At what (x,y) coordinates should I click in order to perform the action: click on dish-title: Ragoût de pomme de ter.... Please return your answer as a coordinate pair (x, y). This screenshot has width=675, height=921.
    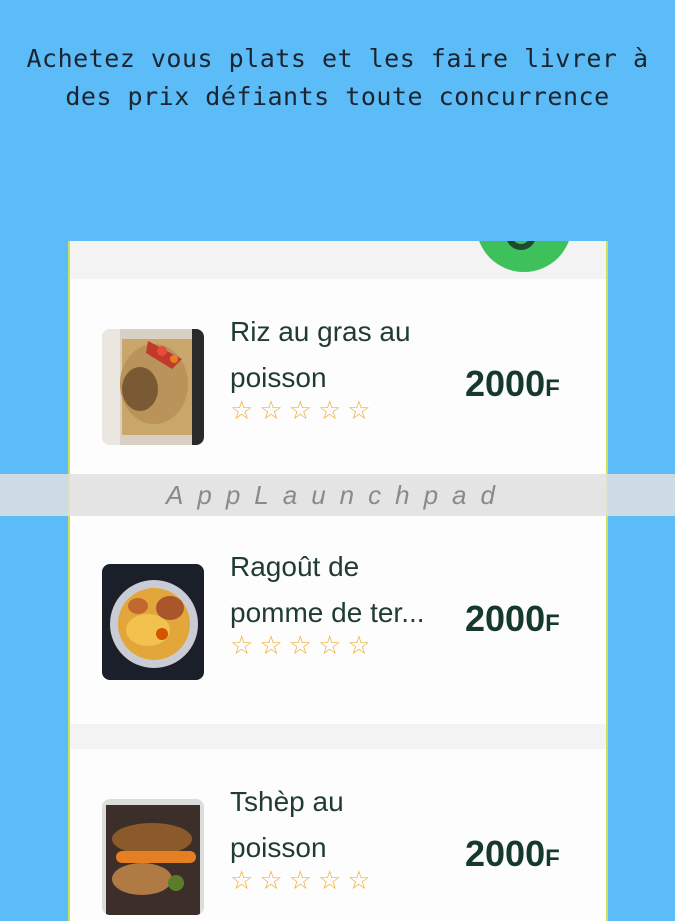
    Looking at the image, I should click on (327, 589).